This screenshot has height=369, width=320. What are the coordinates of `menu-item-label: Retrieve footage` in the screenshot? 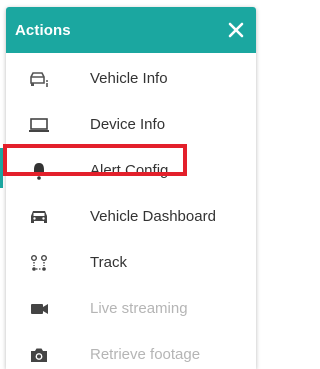 It's located at (145, 354).